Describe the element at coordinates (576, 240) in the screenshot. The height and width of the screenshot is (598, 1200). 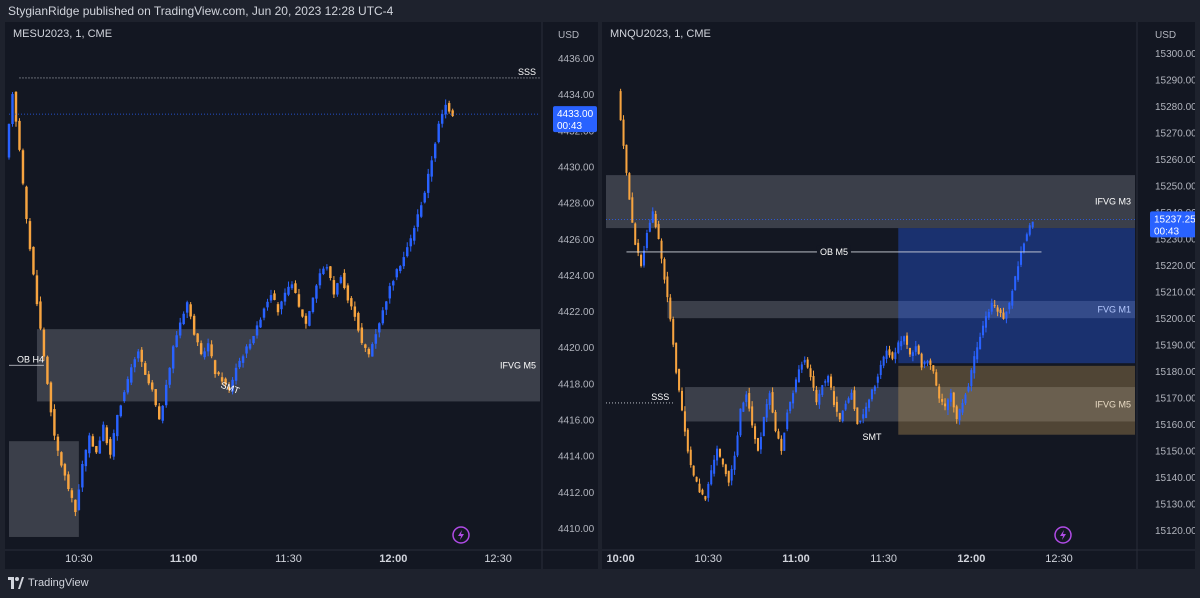
I see `price-tick-label: 4426.00` at that location.